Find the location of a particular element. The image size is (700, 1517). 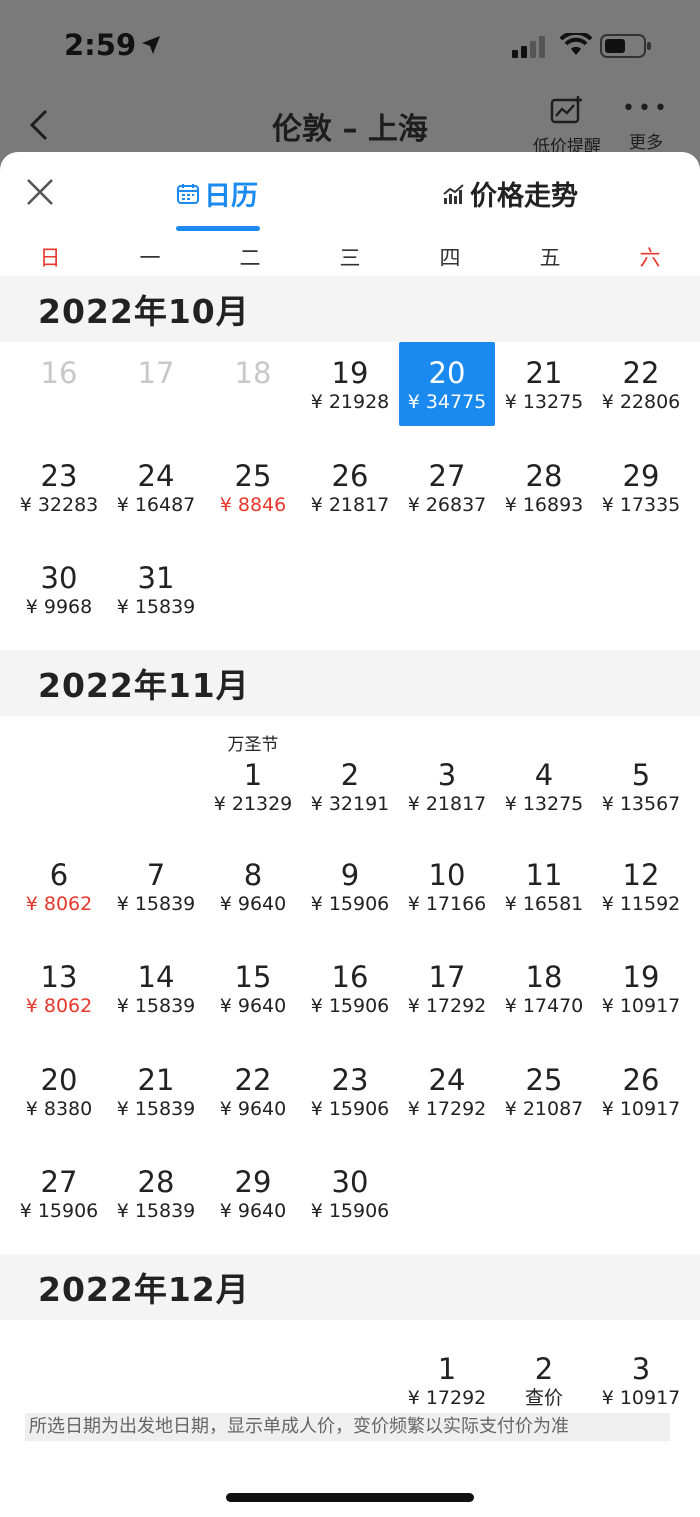

calendar-day: 21 ¥ 15839 is located at coordinates (156, 1091).